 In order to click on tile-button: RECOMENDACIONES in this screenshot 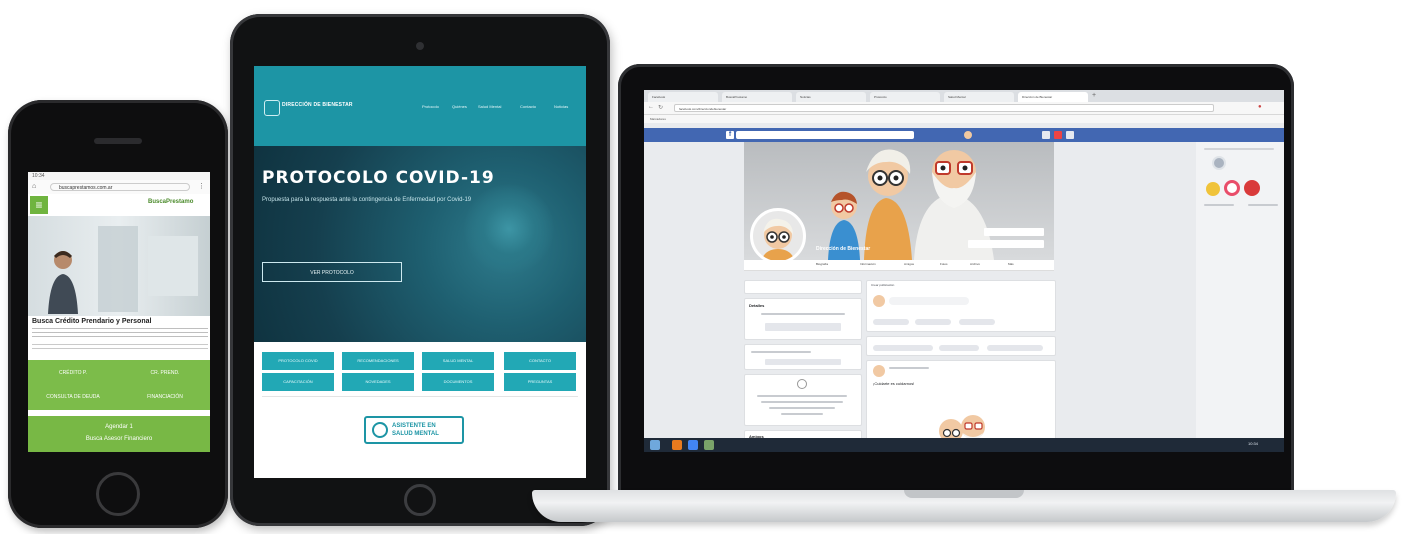, I will do `click(378, 361)`.